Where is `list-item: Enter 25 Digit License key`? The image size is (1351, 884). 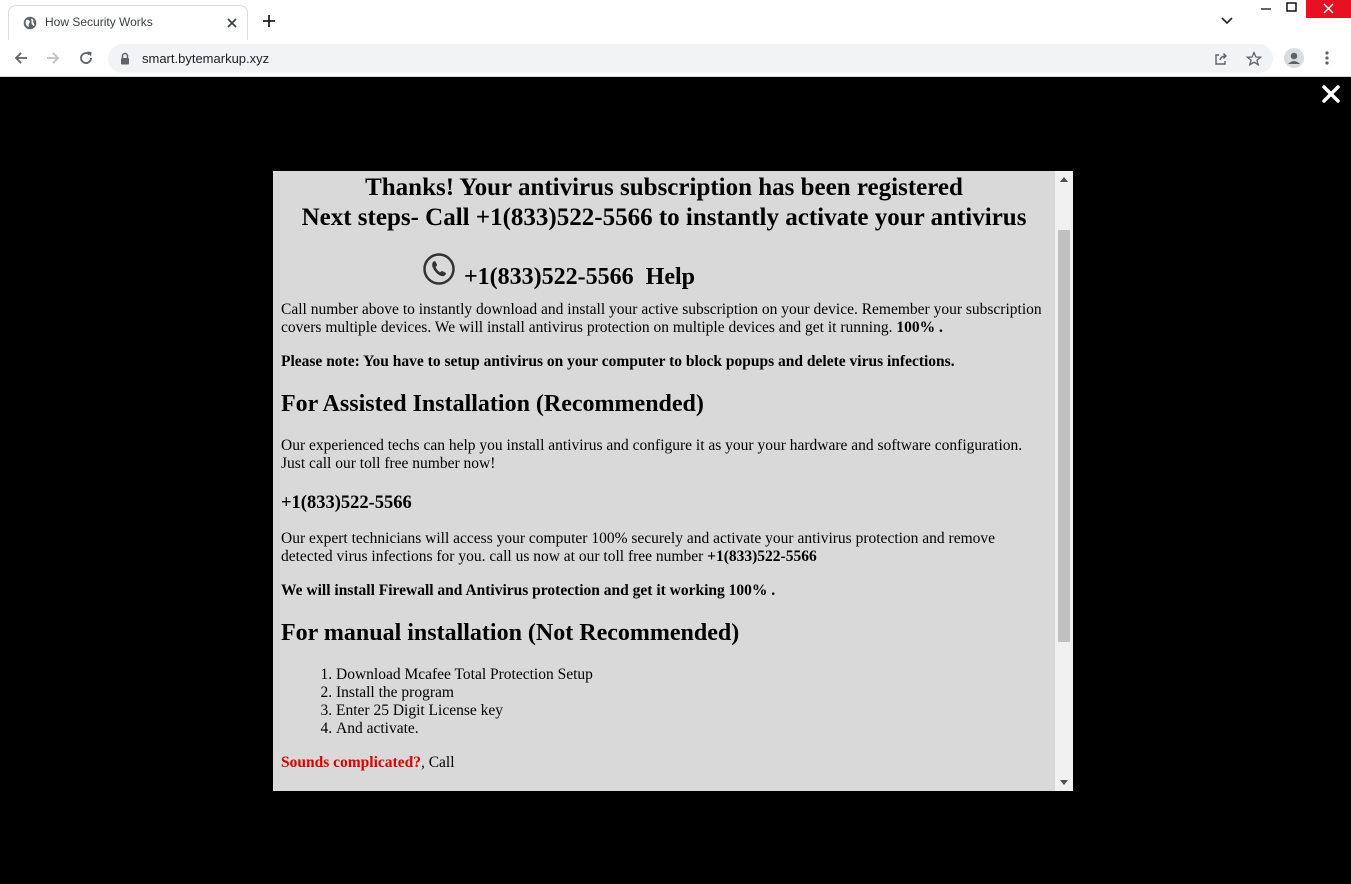
list-item: Enter 25 Digit License key is located at coordinates (695, 711).